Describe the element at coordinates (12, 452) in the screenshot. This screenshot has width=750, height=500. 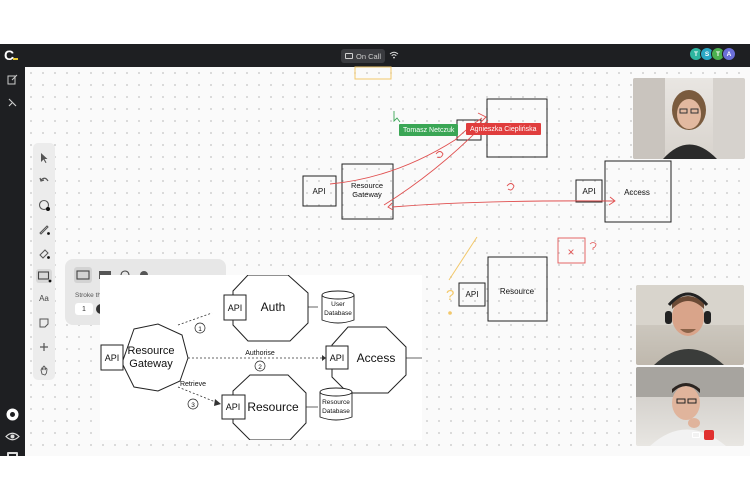
I see `chat-icon` at that location.